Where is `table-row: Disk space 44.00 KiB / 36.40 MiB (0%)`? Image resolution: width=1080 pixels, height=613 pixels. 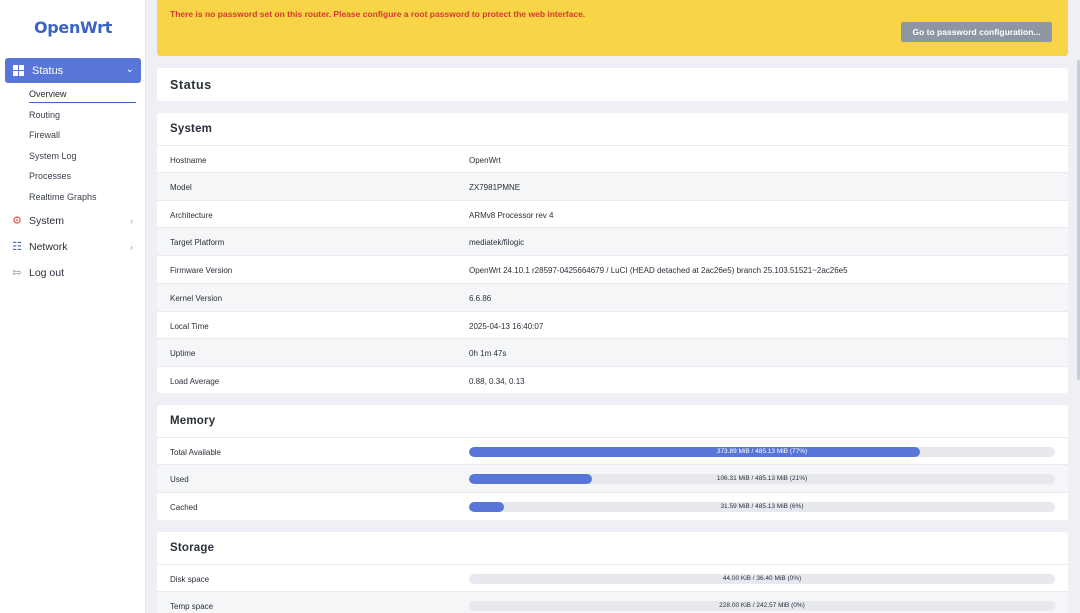
table-row: Disk space 44.00 KiB / 36.40 MiB (0%) is located at coordinates (612, 578).